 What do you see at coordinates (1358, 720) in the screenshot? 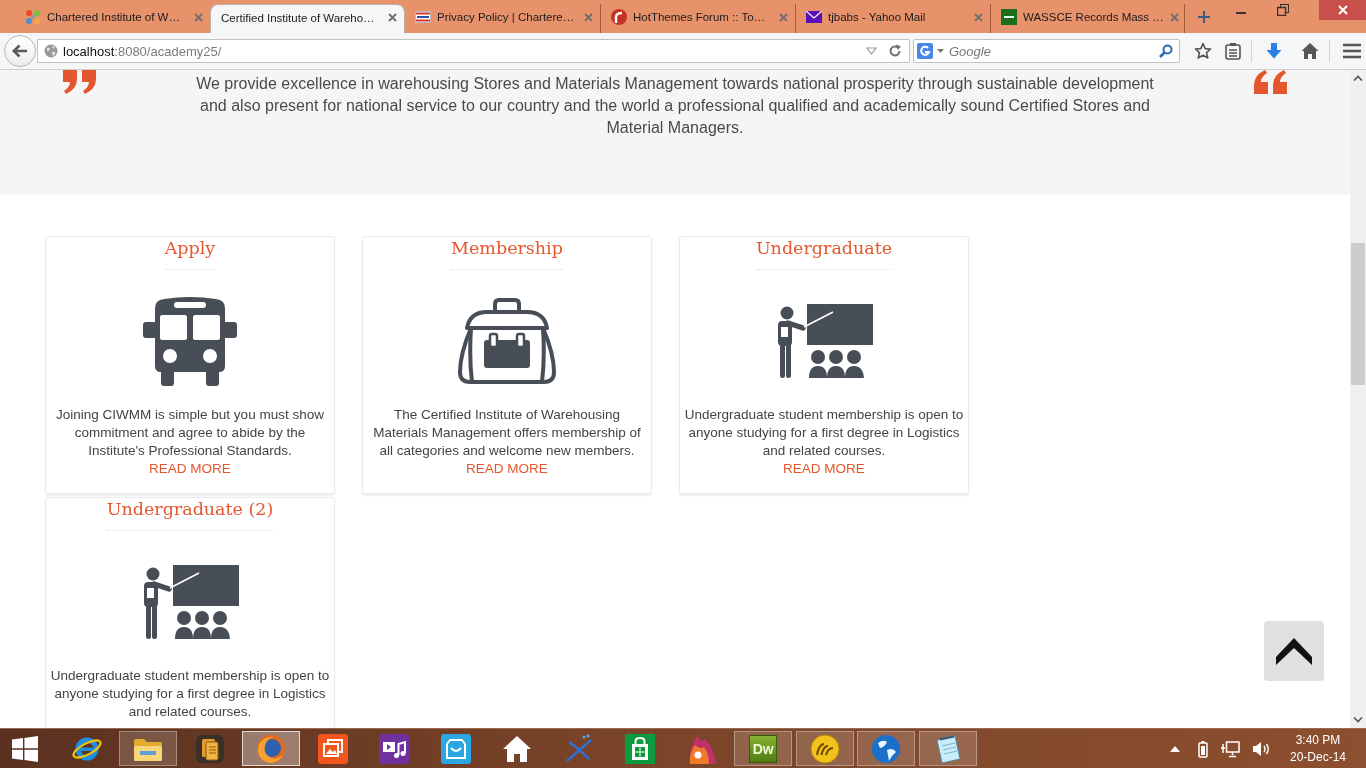
I see `scroll-down-icon` at bounding box center [1358, 720].